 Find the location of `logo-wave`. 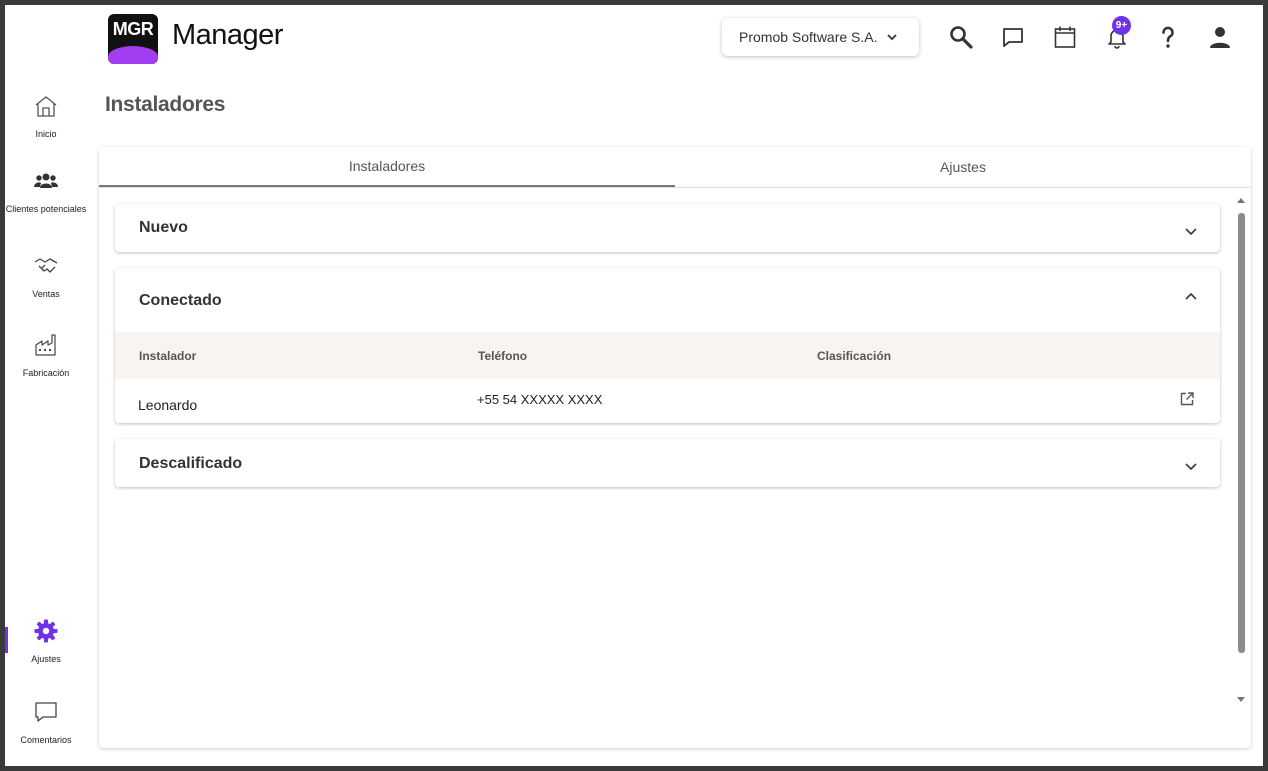

logo-wave is located at coordinates (133, 55).